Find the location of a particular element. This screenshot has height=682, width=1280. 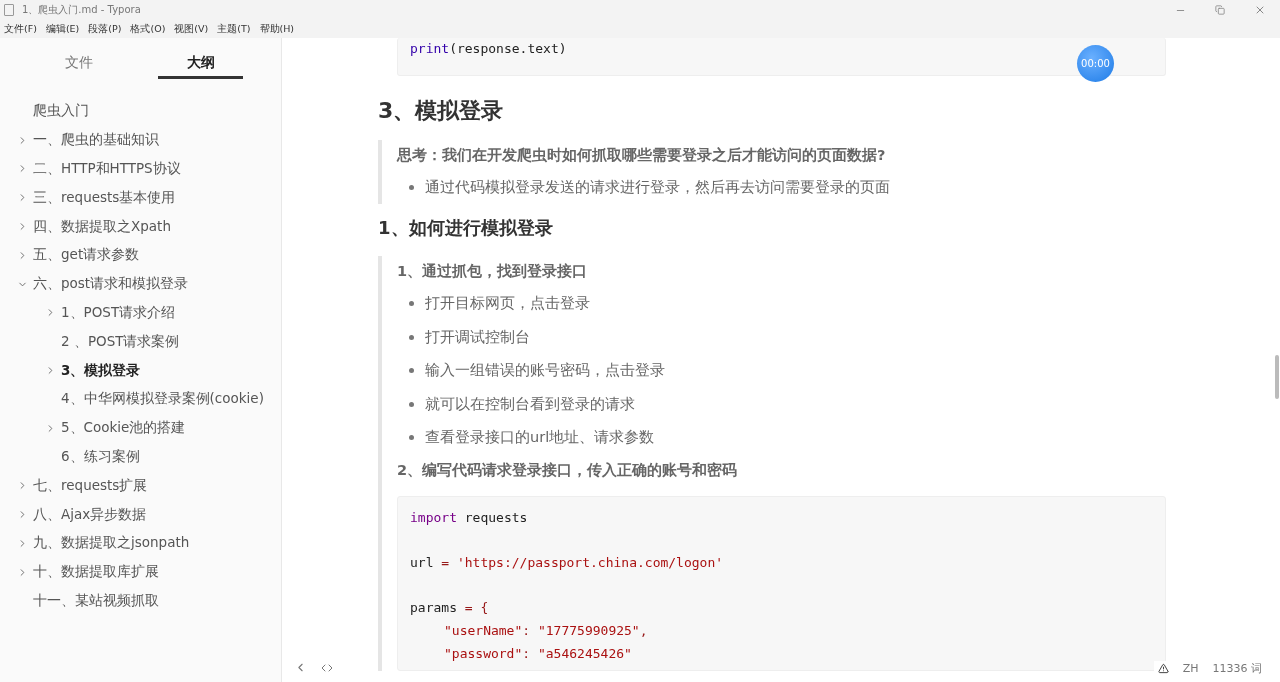

language-indicator: ZH is located at coordinates (1190, 668).